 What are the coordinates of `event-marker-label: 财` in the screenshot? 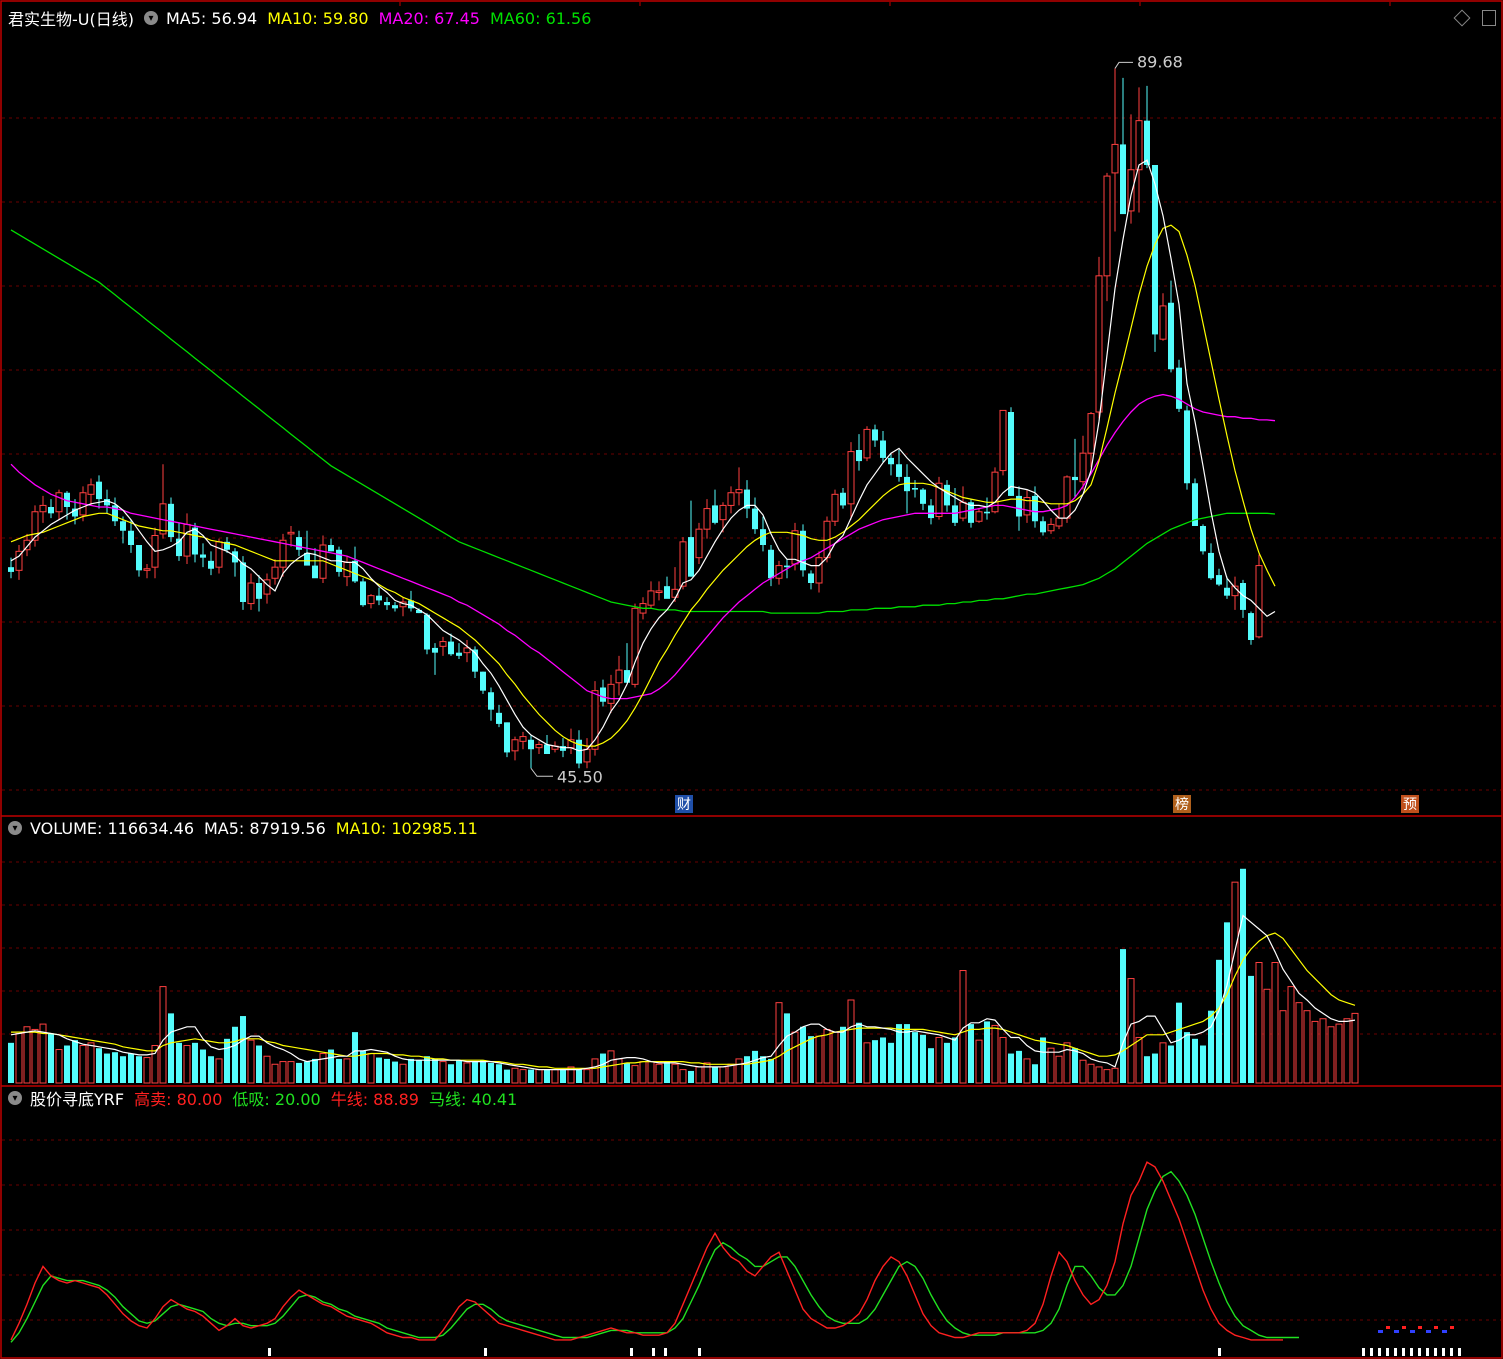 It's located at (684, 805).